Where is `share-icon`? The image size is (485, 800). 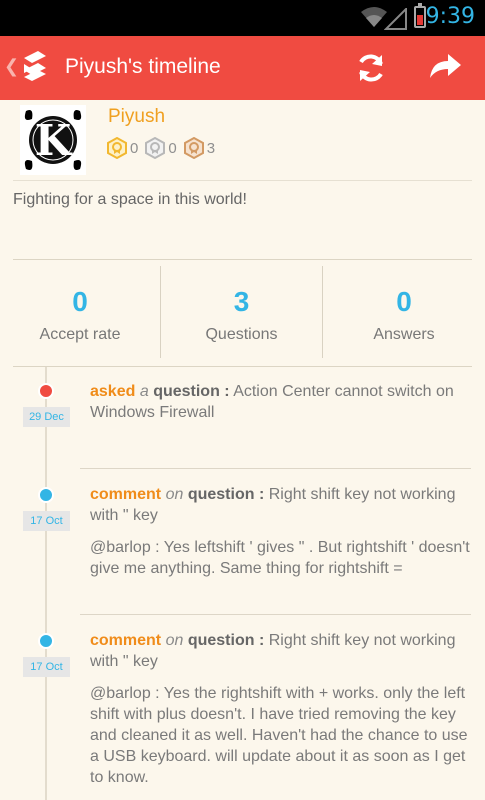
share-icon is located at coordinates (445, 67).